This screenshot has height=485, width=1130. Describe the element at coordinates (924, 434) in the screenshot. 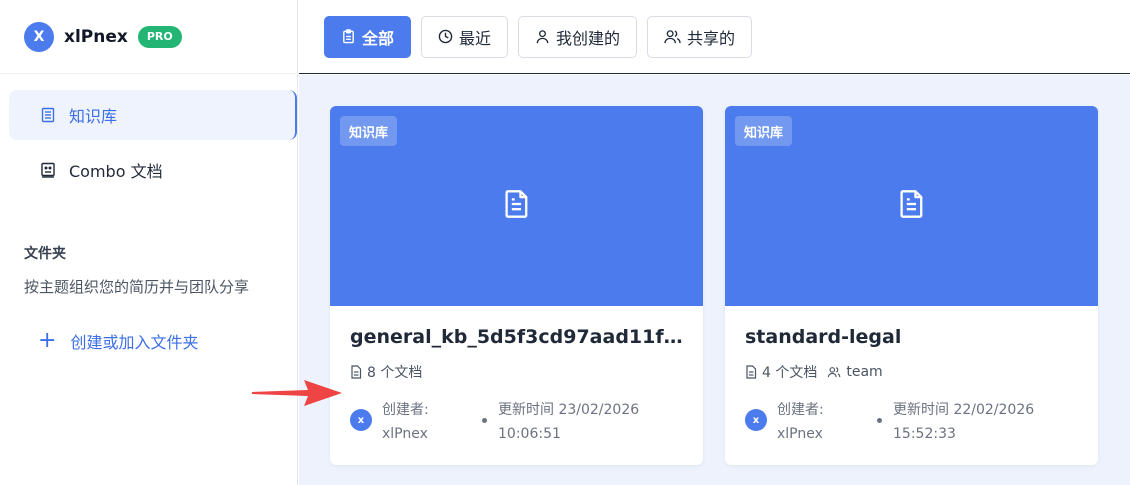

I see `updated-time: 15:52:33` at that location.